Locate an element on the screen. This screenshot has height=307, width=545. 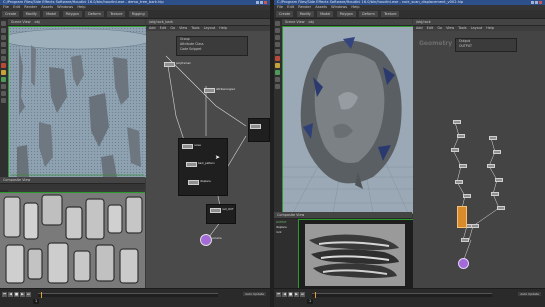
selected-node-highlight is located at coordinates (462, 217).